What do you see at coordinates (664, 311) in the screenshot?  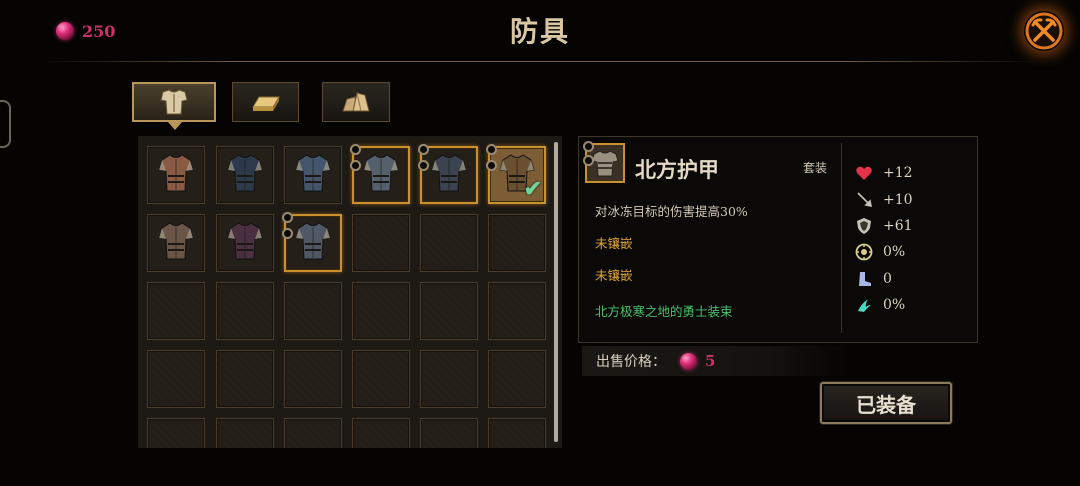 I see `set-description: 北方极寒之地的勇士装束` at bounding box center [664, 311].